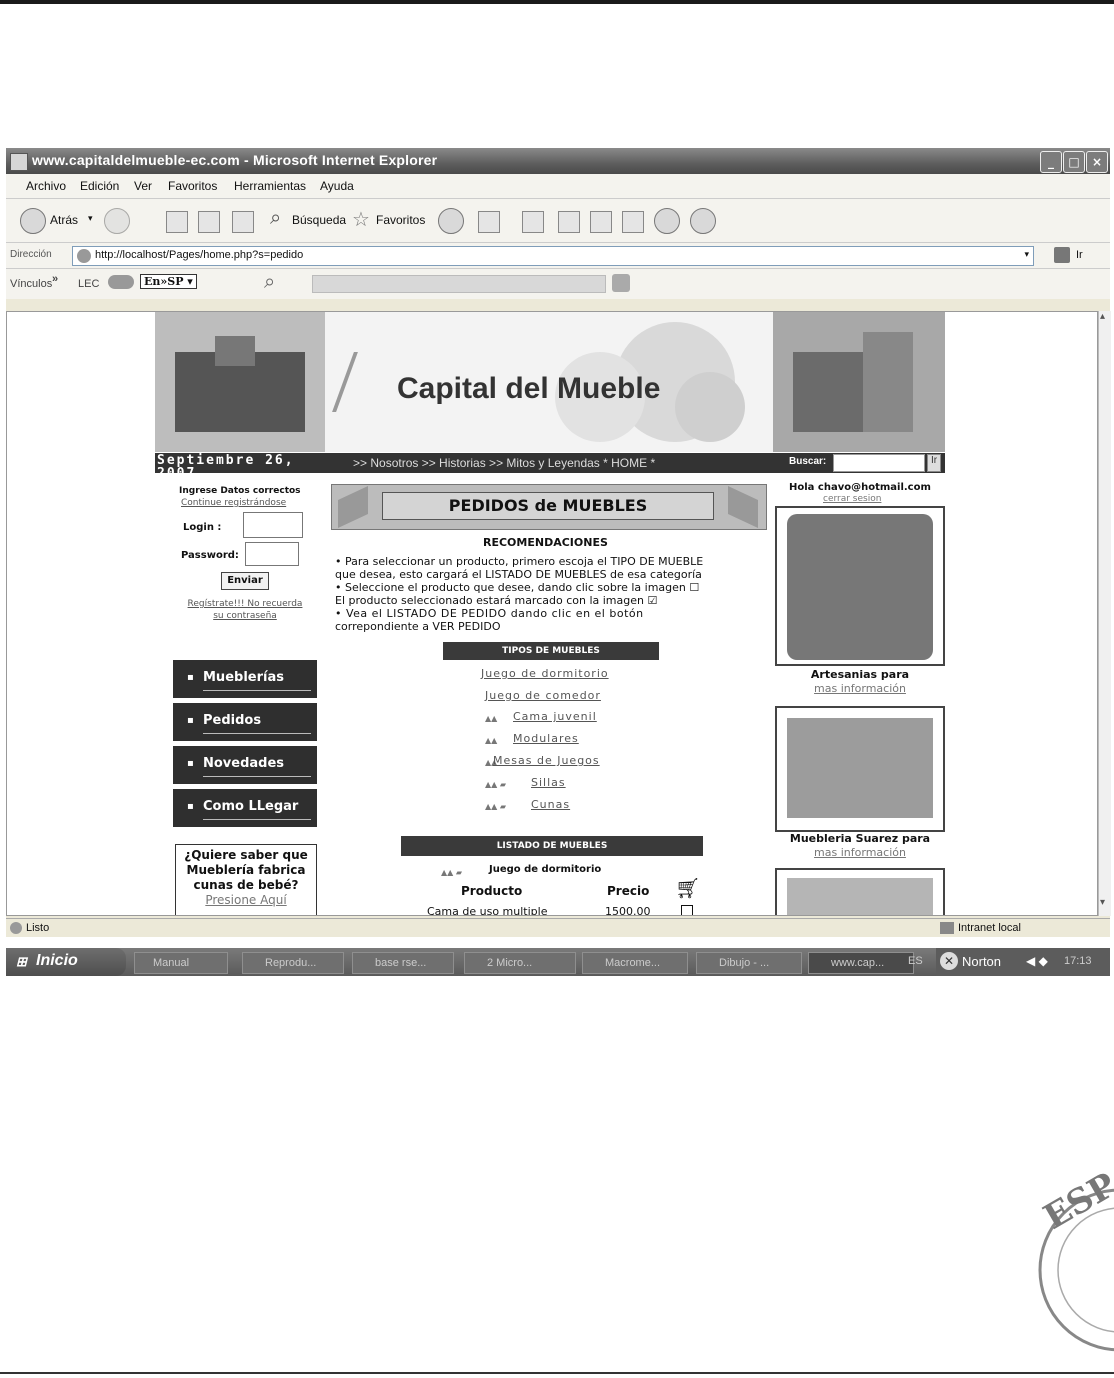  What do you see at coordinates (915, 961) in the screenshot?
I see `language-indicator: ES` at bounding box center [915, 961].